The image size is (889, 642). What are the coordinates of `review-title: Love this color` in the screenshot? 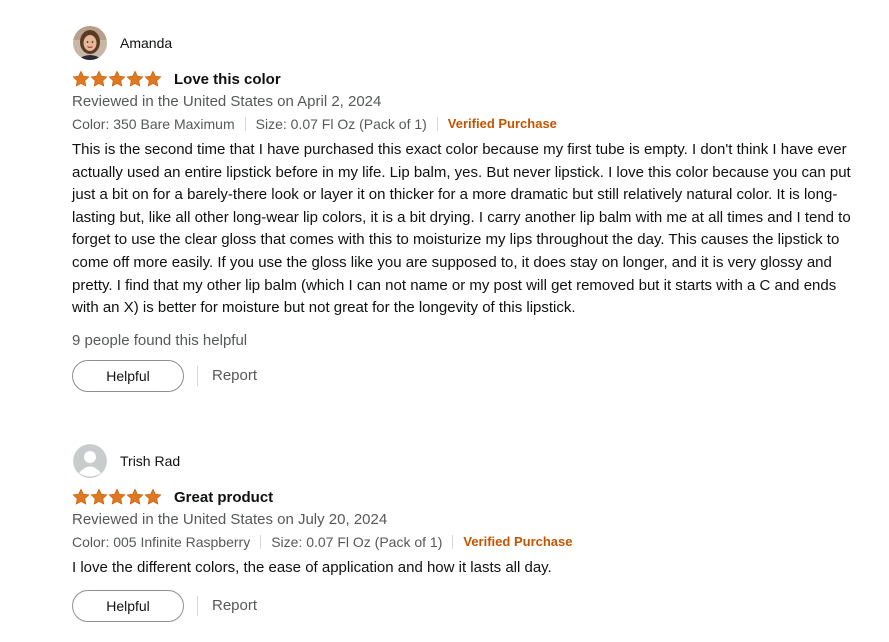 It's located at (227, 79).